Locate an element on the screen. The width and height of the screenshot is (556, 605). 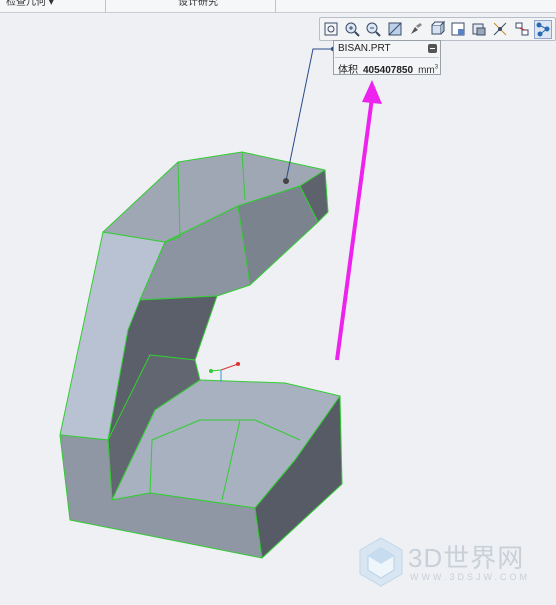
repaint-icon is located at coordinates (395, 29).